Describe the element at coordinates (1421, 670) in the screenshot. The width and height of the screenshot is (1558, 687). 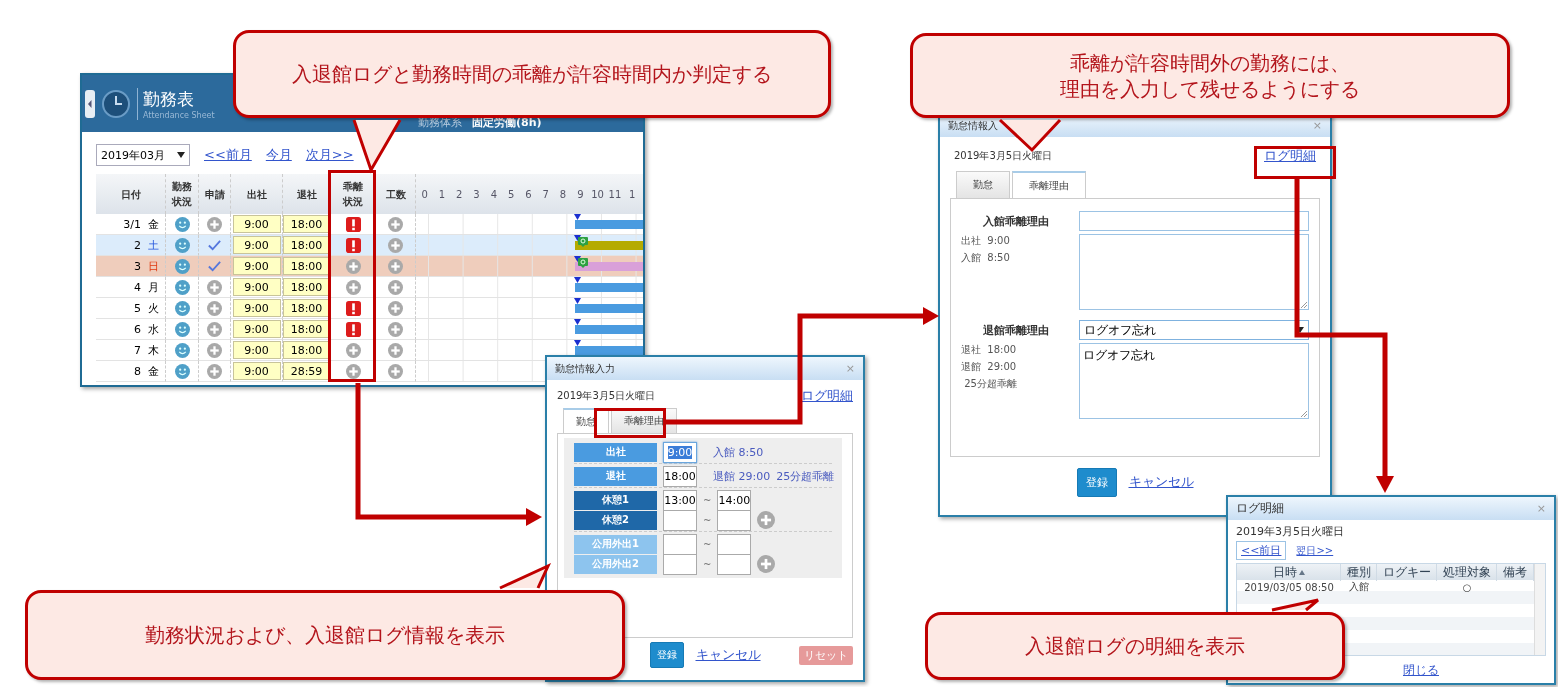
I see `close-link: 閉じる` at that location.